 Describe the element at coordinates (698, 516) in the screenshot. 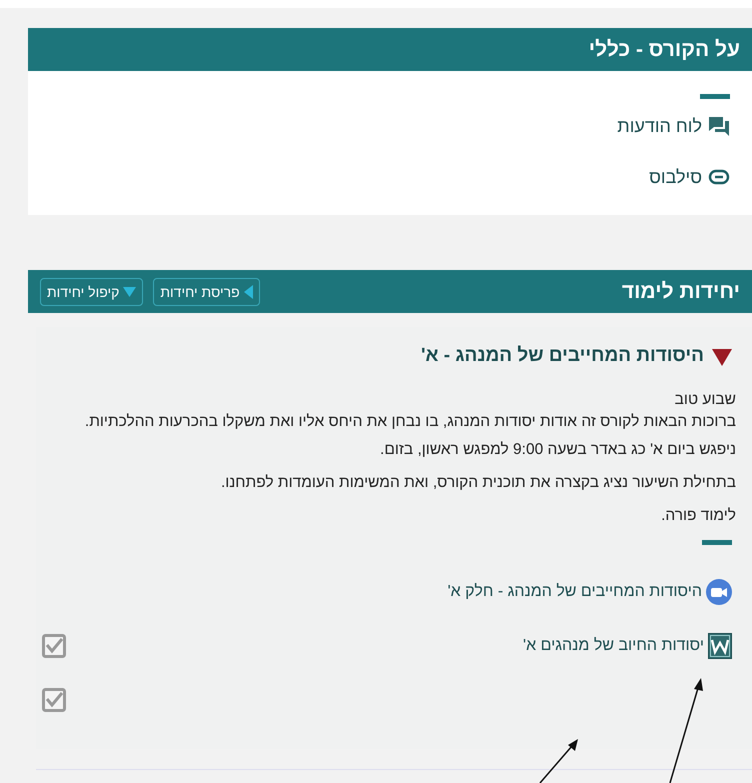

I see `paragraph: לימוד פורה.` at that location.